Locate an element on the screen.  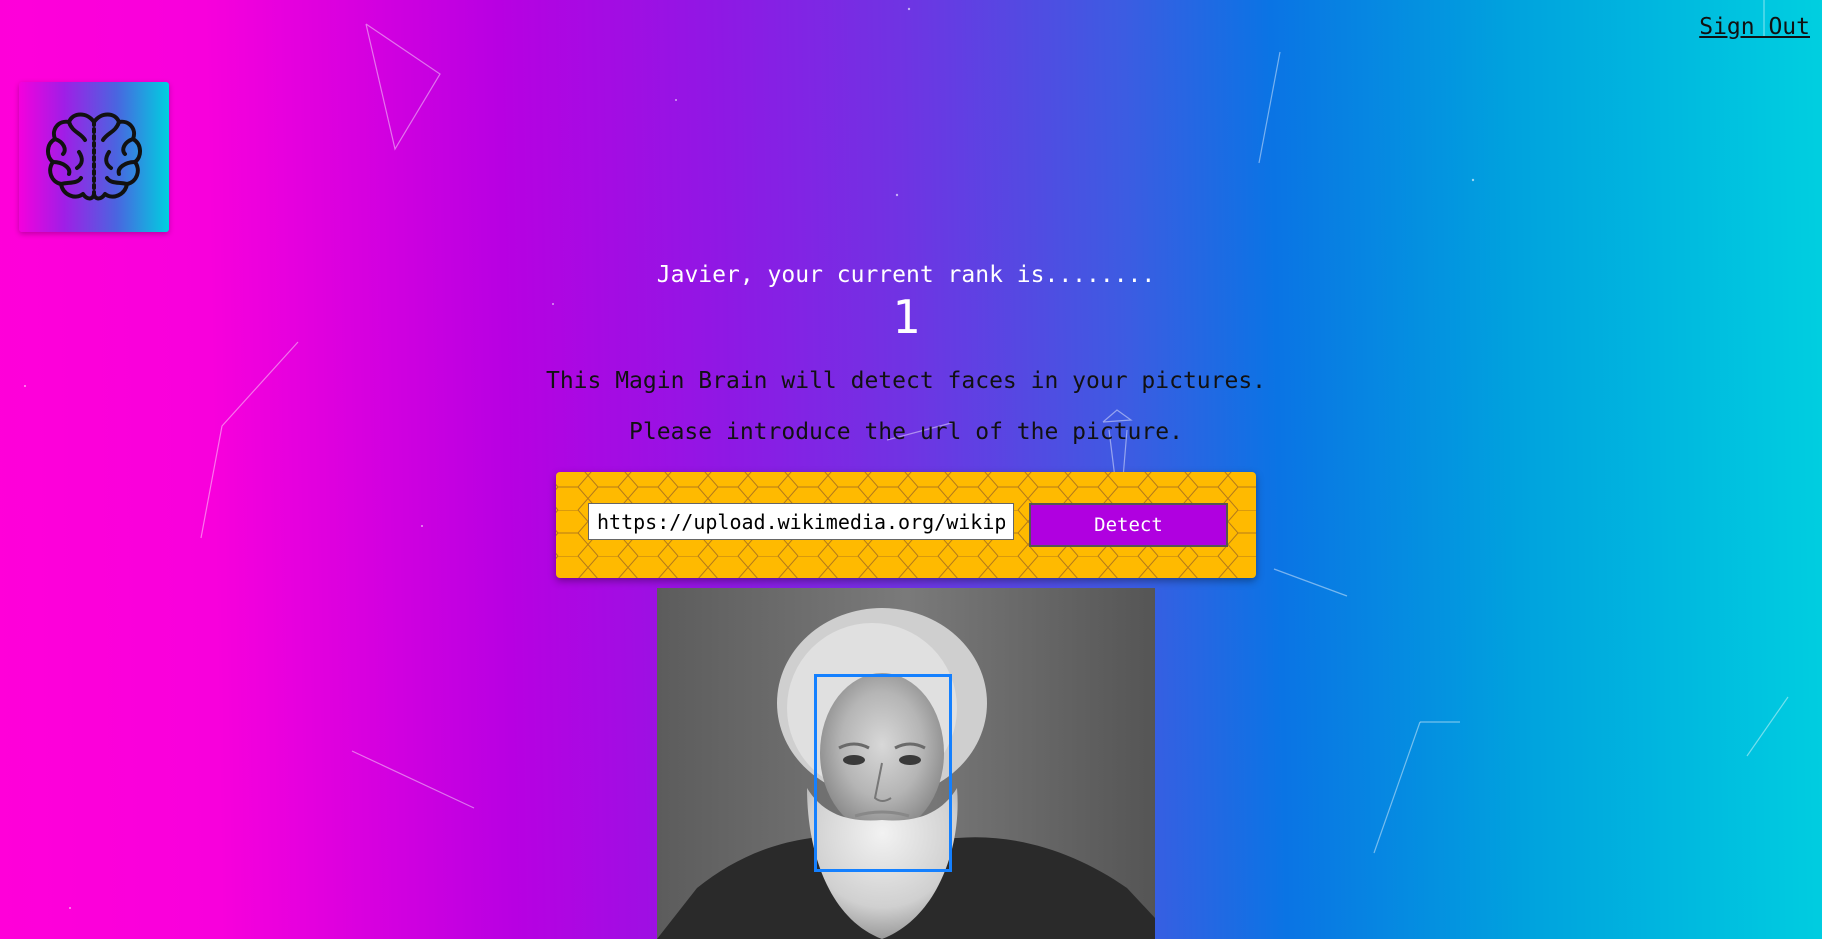
detection-image is located at coordinates (906, 763).